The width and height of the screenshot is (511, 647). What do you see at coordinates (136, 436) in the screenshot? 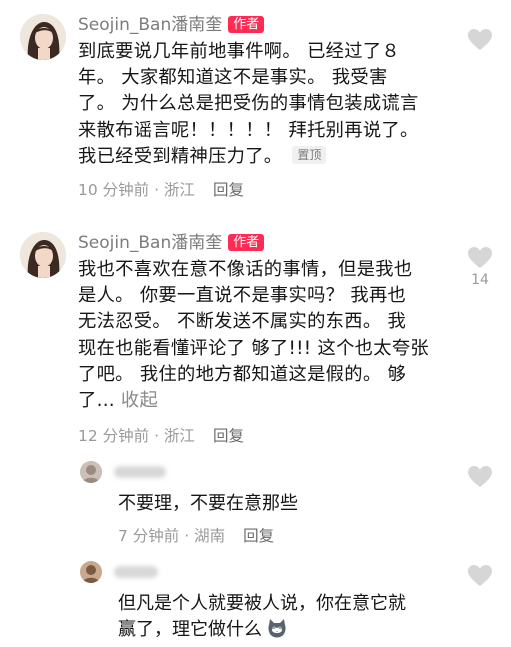
I see `comment-time-location: 12 分钟前 · 浙江` at bounding box center [136, 436].